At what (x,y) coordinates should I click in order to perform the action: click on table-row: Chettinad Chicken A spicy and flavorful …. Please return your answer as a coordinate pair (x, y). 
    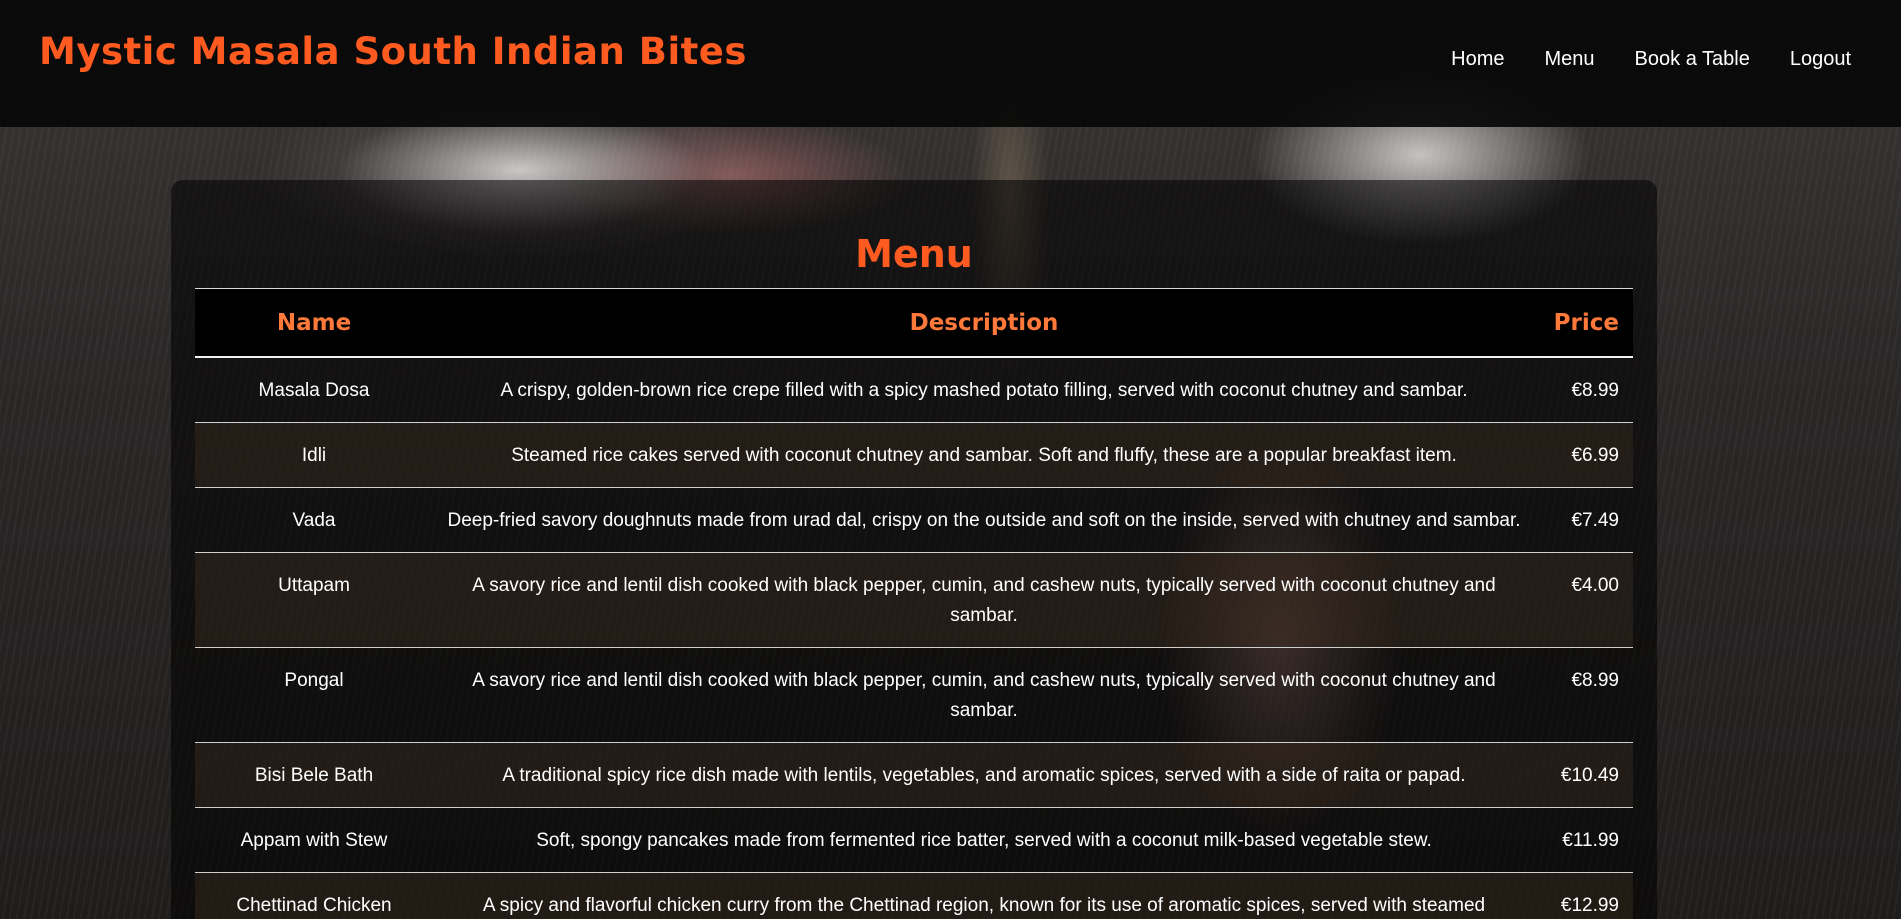
    Looking at the image, I should click on (914, 895).